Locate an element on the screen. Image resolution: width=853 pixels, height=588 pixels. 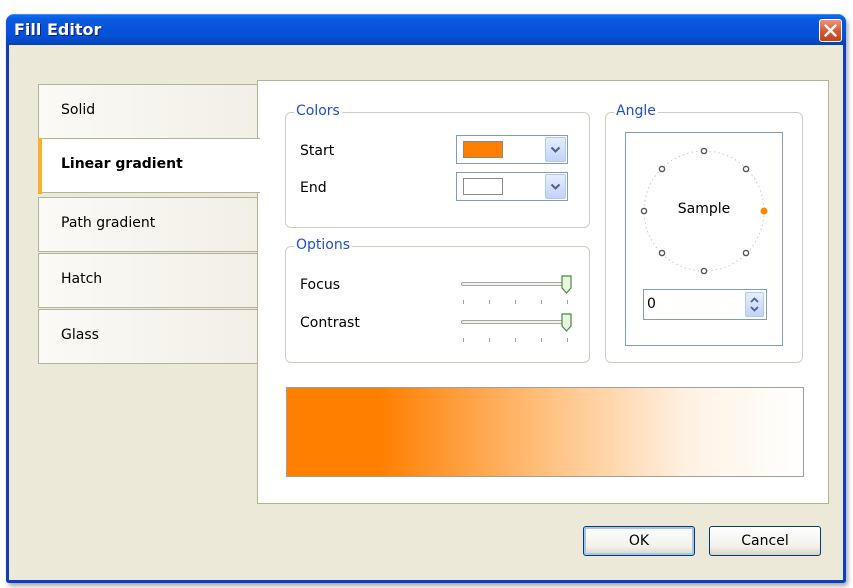
tab-hatch: Hatch is located at coordinates (148, 280).